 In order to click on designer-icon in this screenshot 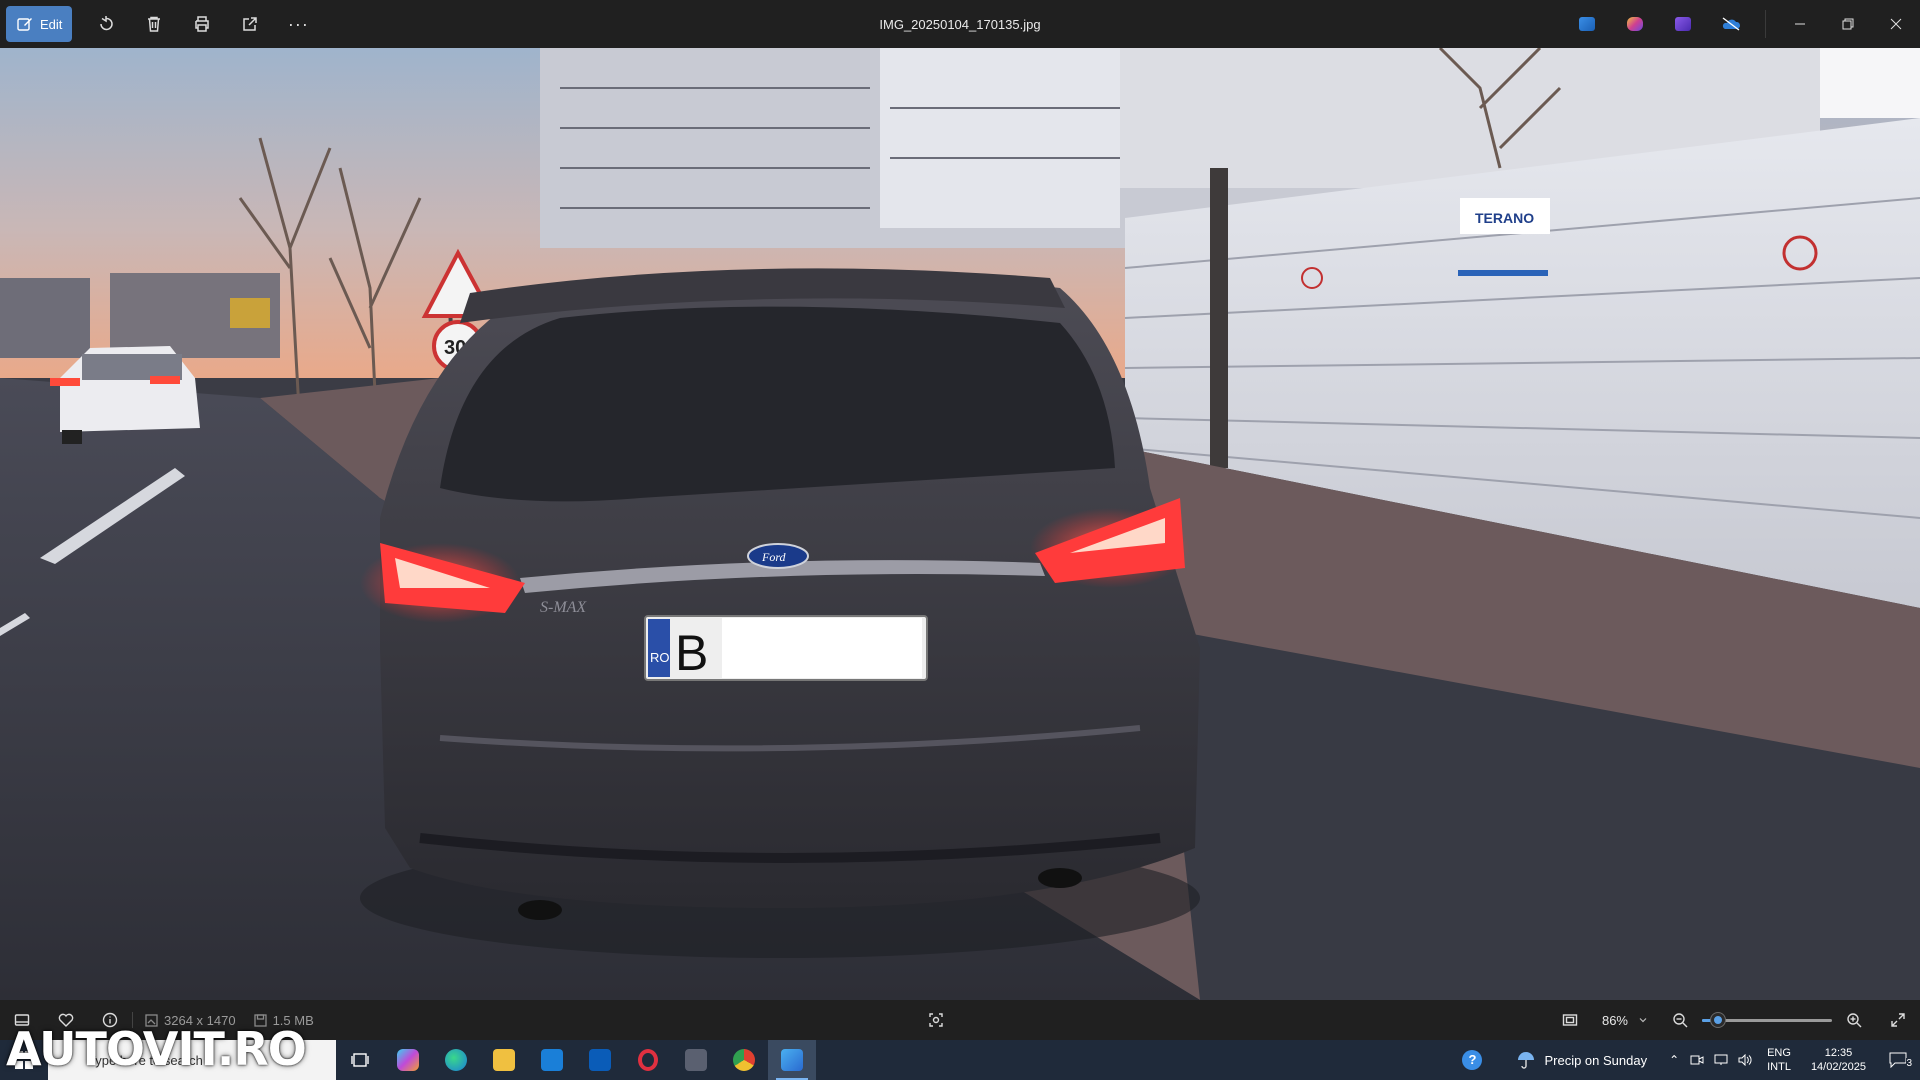, I will do `click(1587, 24)`.